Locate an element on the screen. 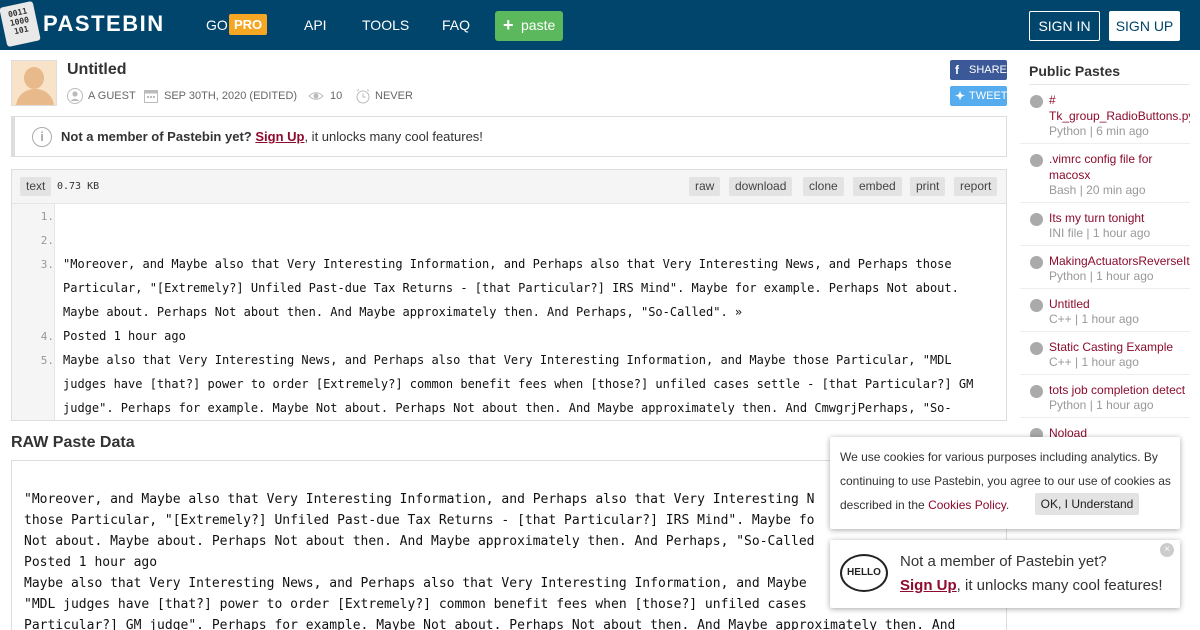 The height and width of the screenshot is (630, 1200). cookie-accept-button: OK, I Understand is located at coordinates (1087, 504).